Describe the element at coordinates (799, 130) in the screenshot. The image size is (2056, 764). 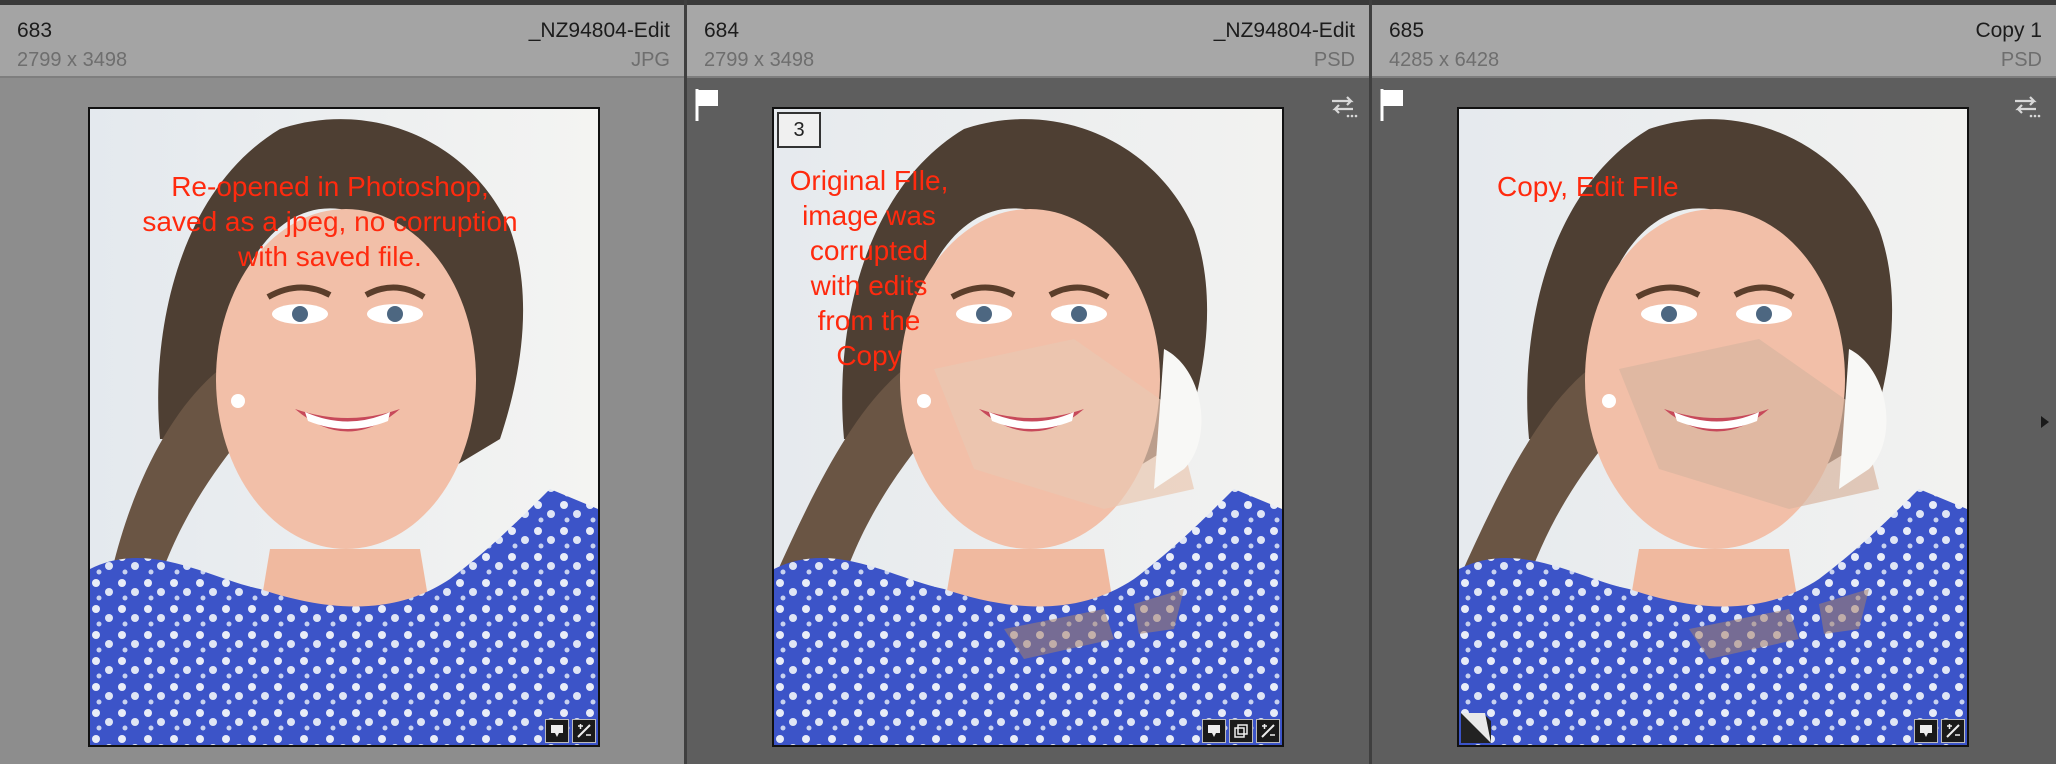
I see `stack-count-badge: 3` at that location.